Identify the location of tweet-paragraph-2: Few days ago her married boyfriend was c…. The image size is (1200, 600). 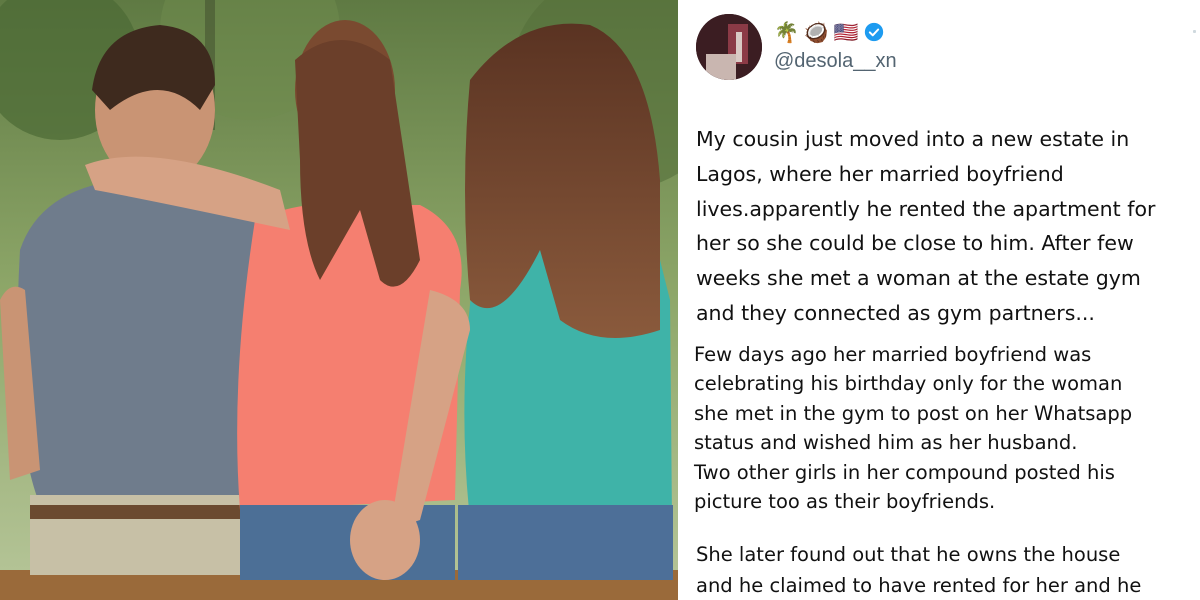
(944, 428).